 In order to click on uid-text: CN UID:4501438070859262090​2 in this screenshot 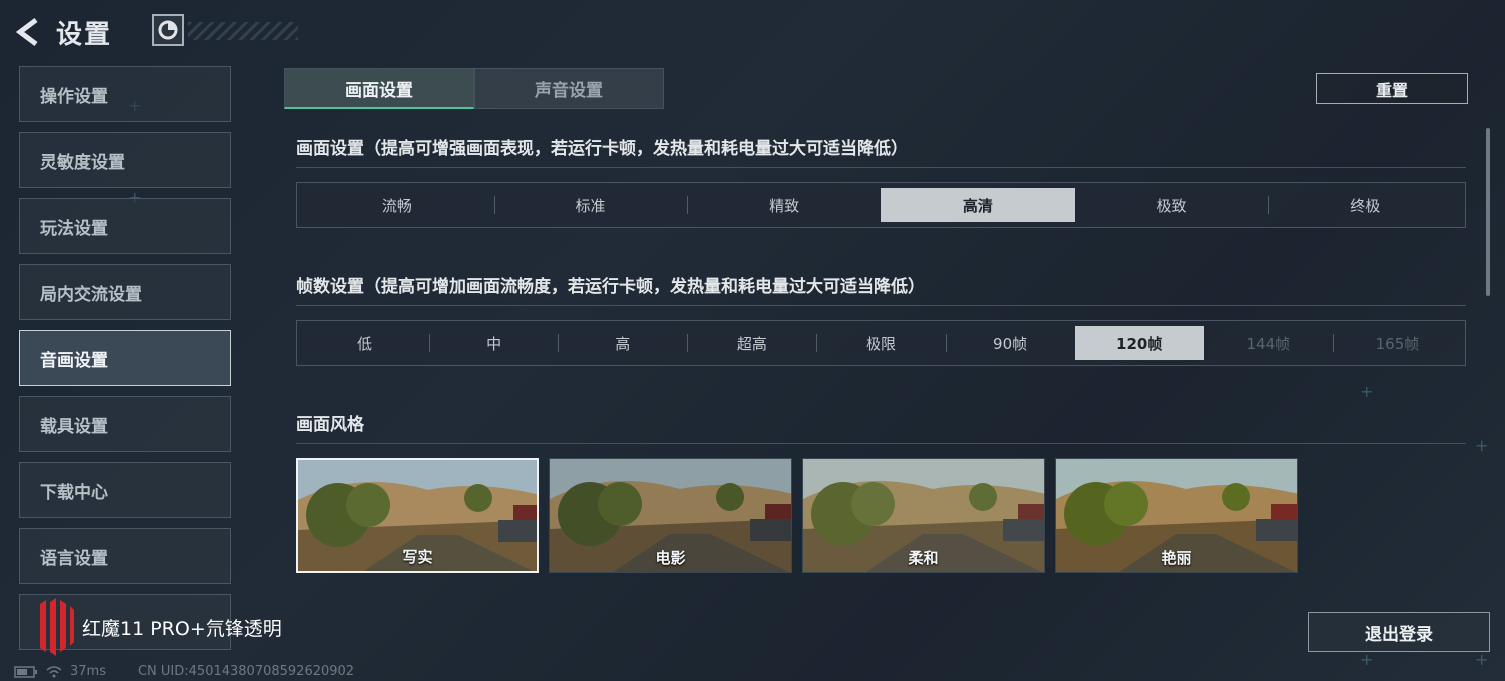, I will do `click(246, 671)`.